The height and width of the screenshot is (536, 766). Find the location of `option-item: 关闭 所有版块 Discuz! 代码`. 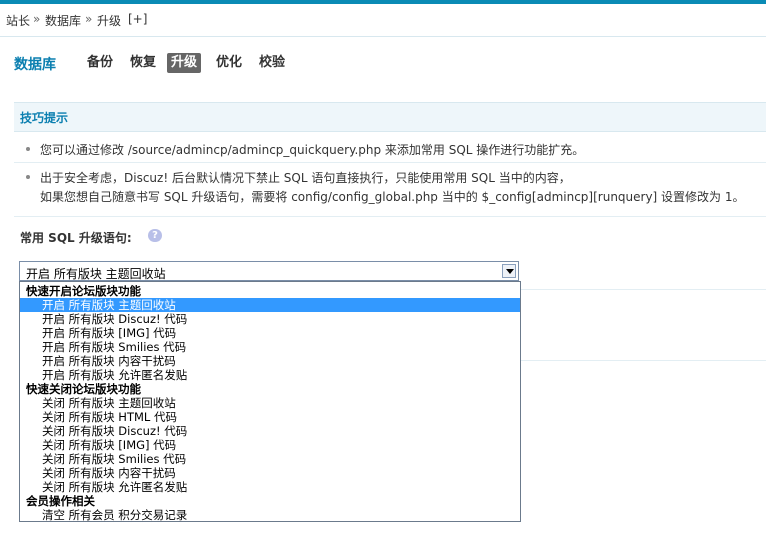

option-item: 关闭 所有版块 Discuz! 代码 is located at coordinates (270, 431).